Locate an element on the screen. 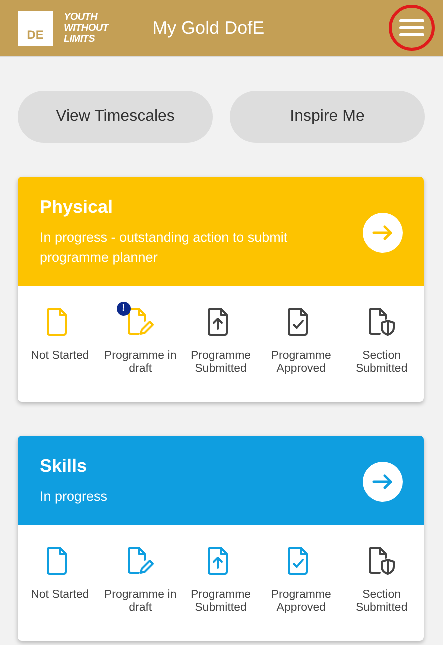 Image resolution: width=443 pixels, height=645 pixels. section-status: In progress - outstanding action to submit programme planner is located at coordinates (164, 248).